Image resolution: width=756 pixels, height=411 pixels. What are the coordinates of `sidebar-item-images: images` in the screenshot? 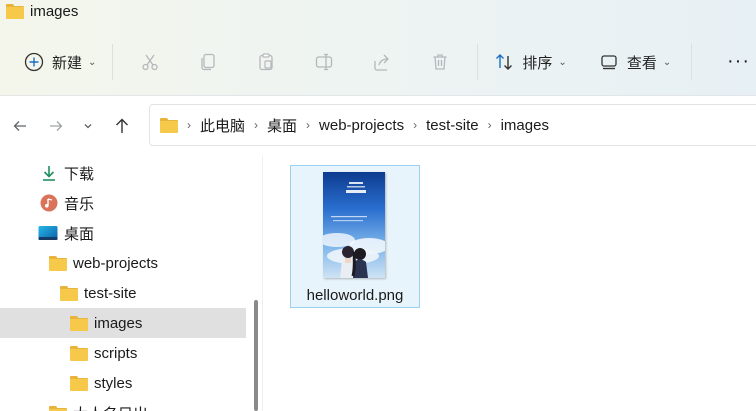 It's located at (123, 323).